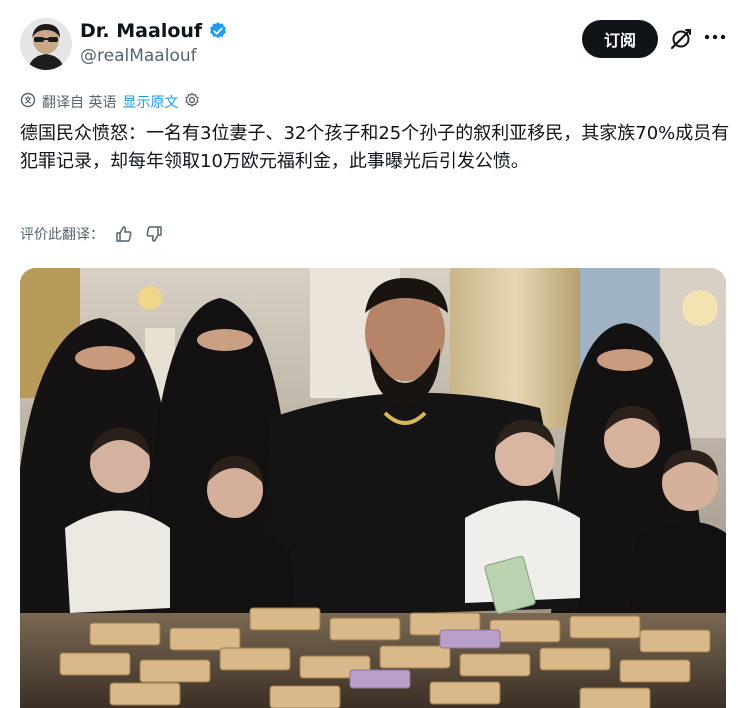 The image size is (750, 708). I want to click on show-original-link: 显示原文, so click(150, 102).